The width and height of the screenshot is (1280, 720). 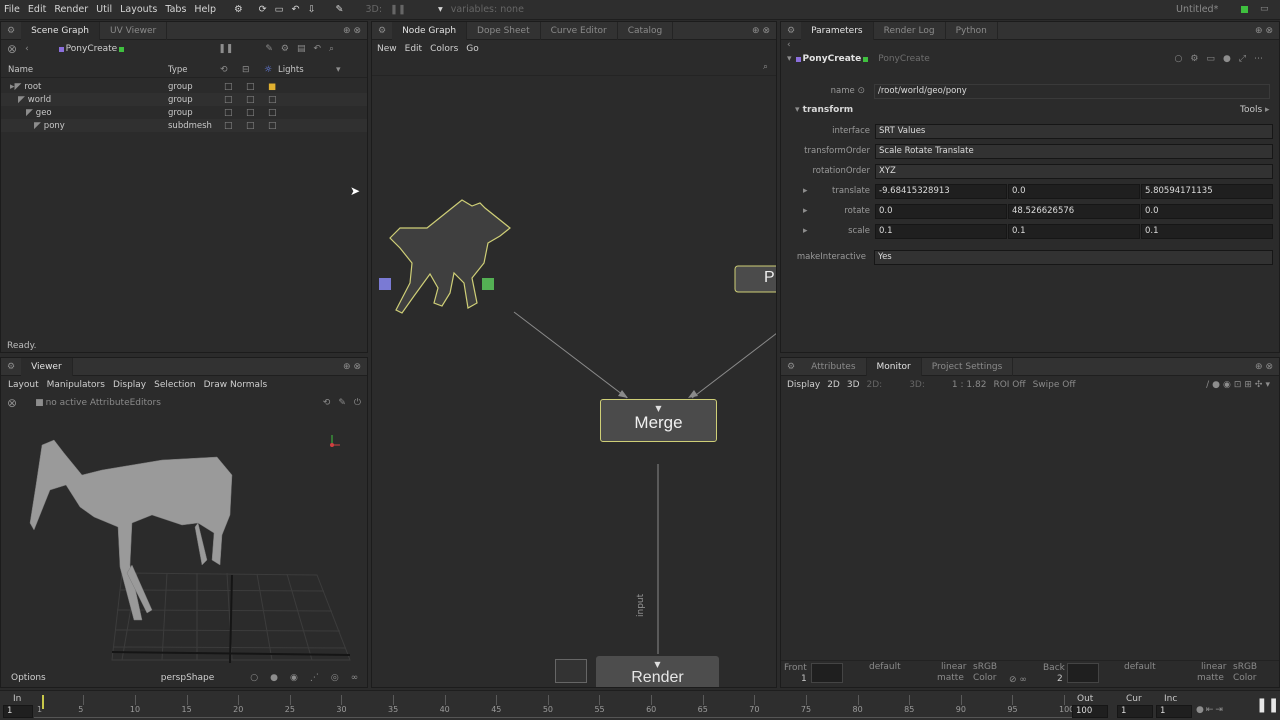 I want to click on front-default: default, so click(x=885, y=667).